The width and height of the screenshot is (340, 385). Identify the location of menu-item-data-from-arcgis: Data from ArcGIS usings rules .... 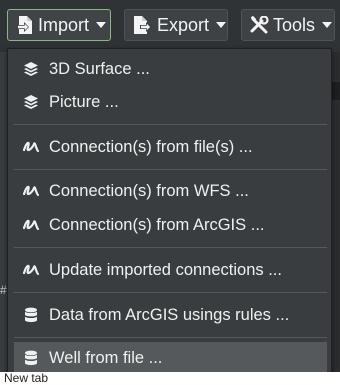
(170, 315).